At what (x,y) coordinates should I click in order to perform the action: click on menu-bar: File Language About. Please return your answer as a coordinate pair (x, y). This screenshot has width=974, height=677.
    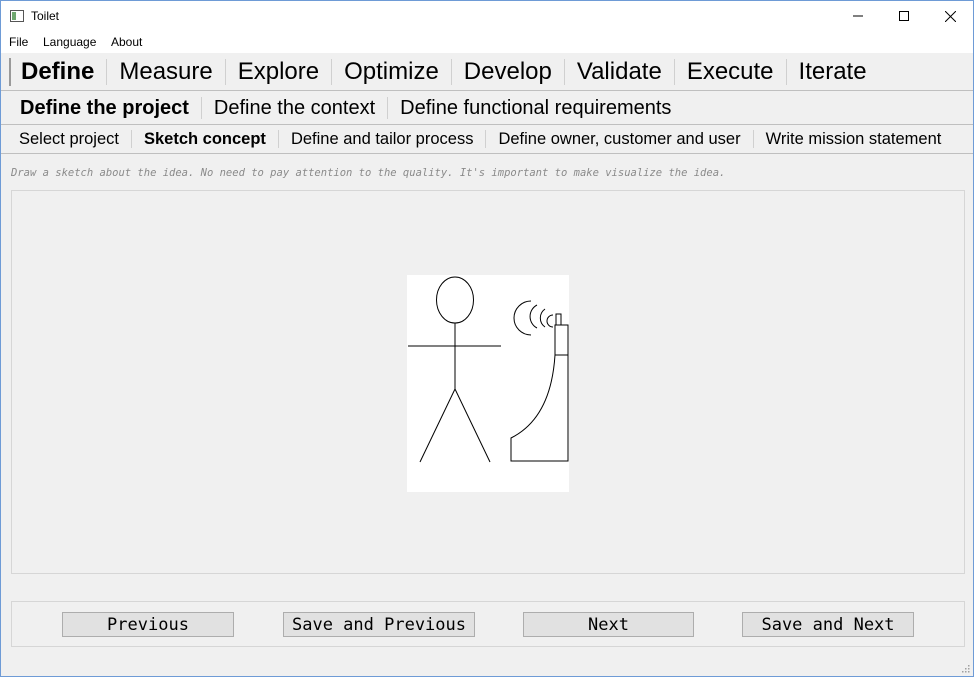
    Looking at the image, I should click on (487, 43).